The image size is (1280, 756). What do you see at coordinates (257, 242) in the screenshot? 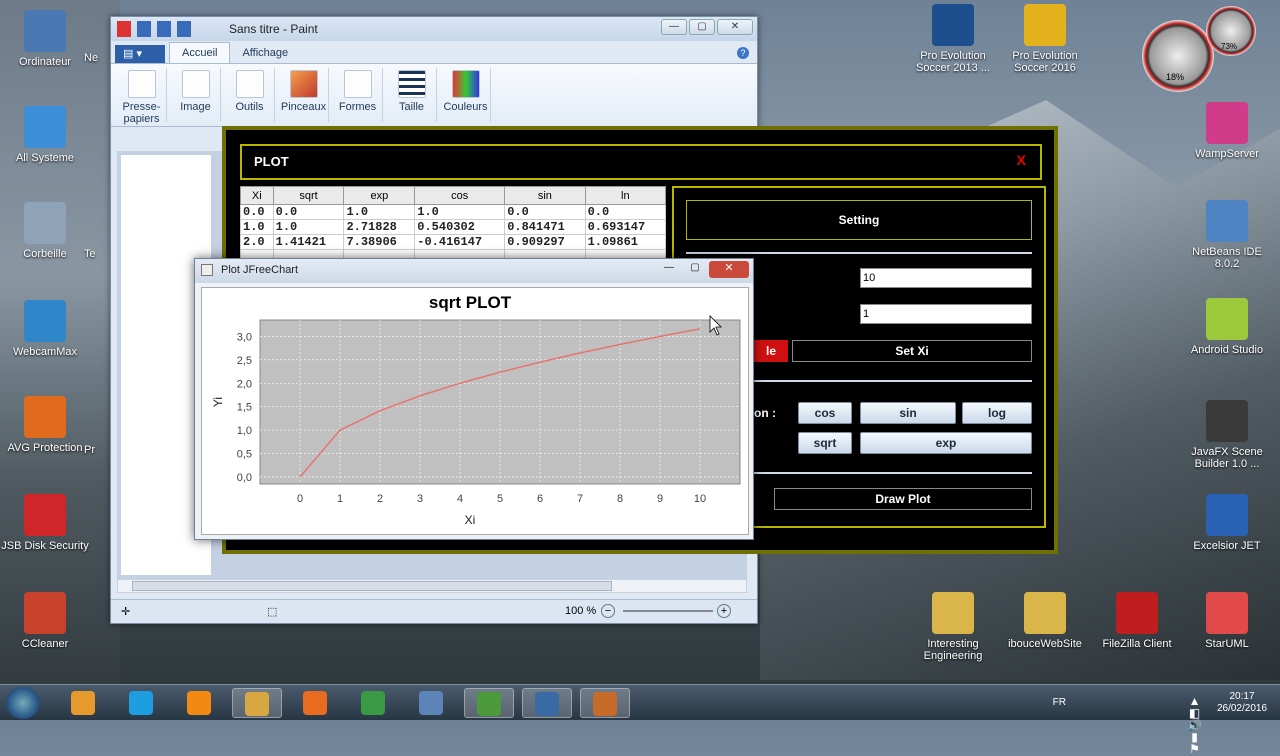
I see `table-cell: 2.0` at bounding box center [257, 242].